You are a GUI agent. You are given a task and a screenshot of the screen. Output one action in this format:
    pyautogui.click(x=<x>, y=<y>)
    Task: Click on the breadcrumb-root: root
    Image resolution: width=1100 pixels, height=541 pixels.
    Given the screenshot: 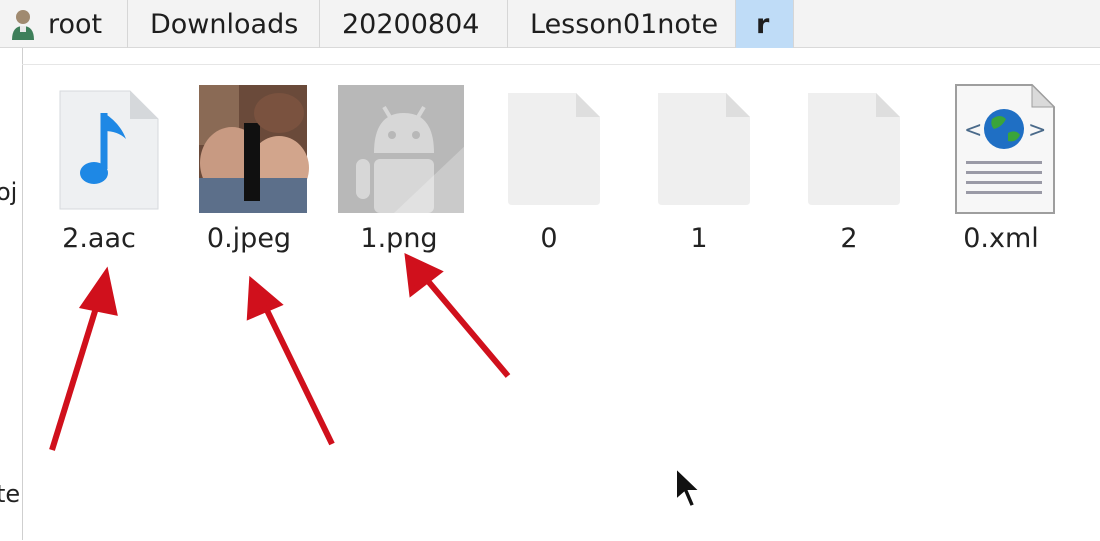 What is the action you would take?
    pyautogui.click(x=64, y=24)
    